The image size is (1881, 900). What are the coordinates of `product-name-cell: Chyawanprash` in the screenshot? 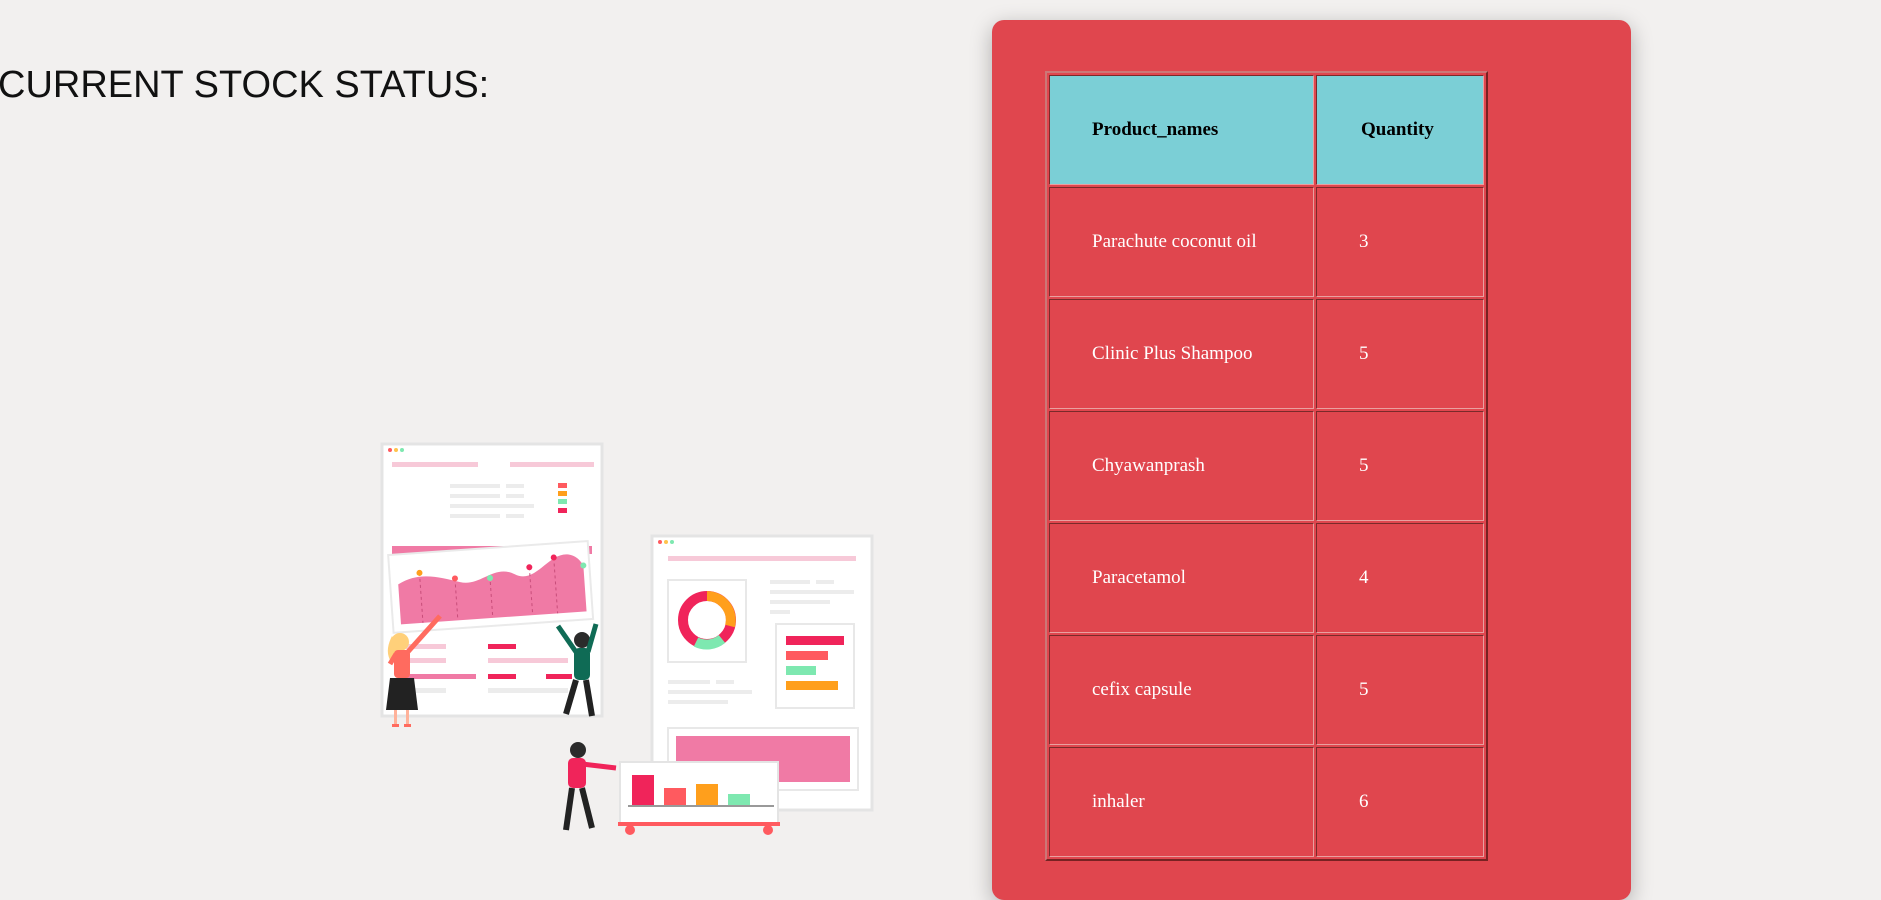 It's located at (1181, 466).